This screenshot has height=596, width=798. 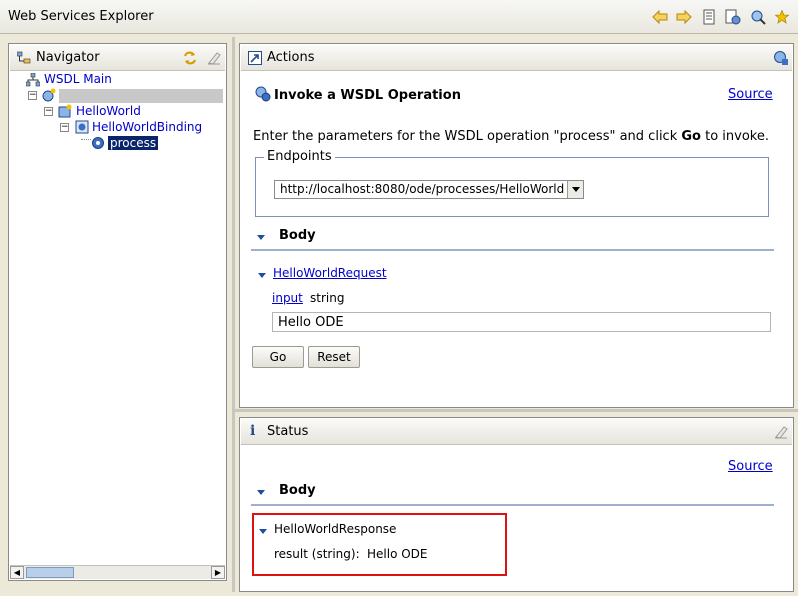 What do you see at coordinates (23, 59) in the screenshot?
I see `navigator-icon` at bounding box center [23, 59].